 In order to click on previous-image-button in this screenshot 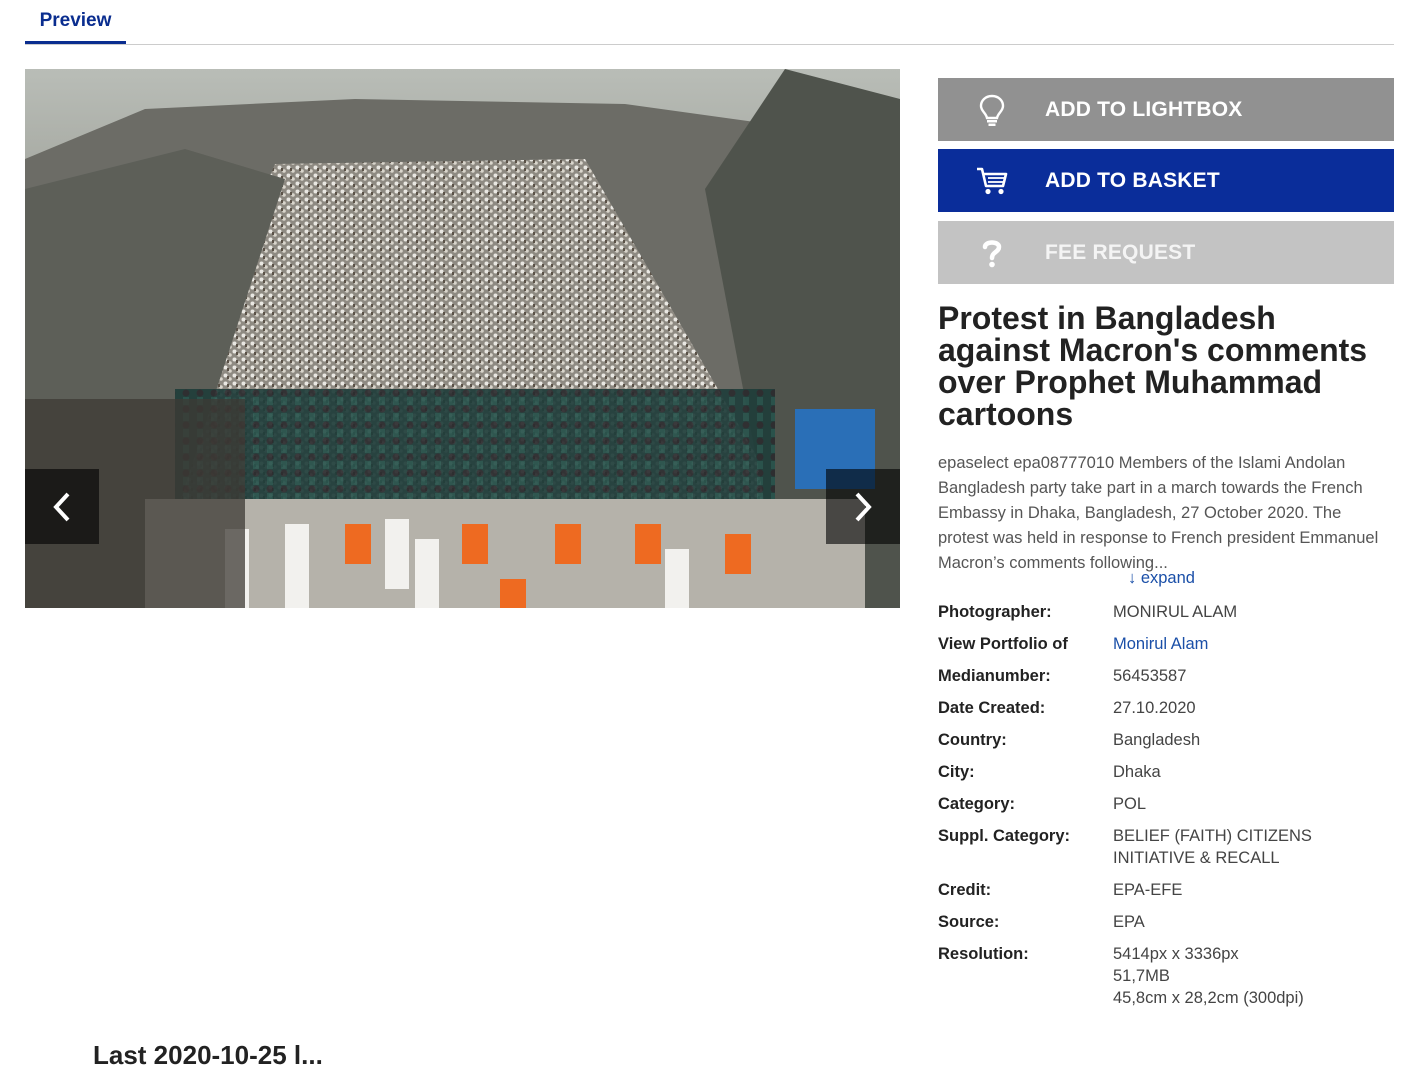, I will do `click(62, 506)`.